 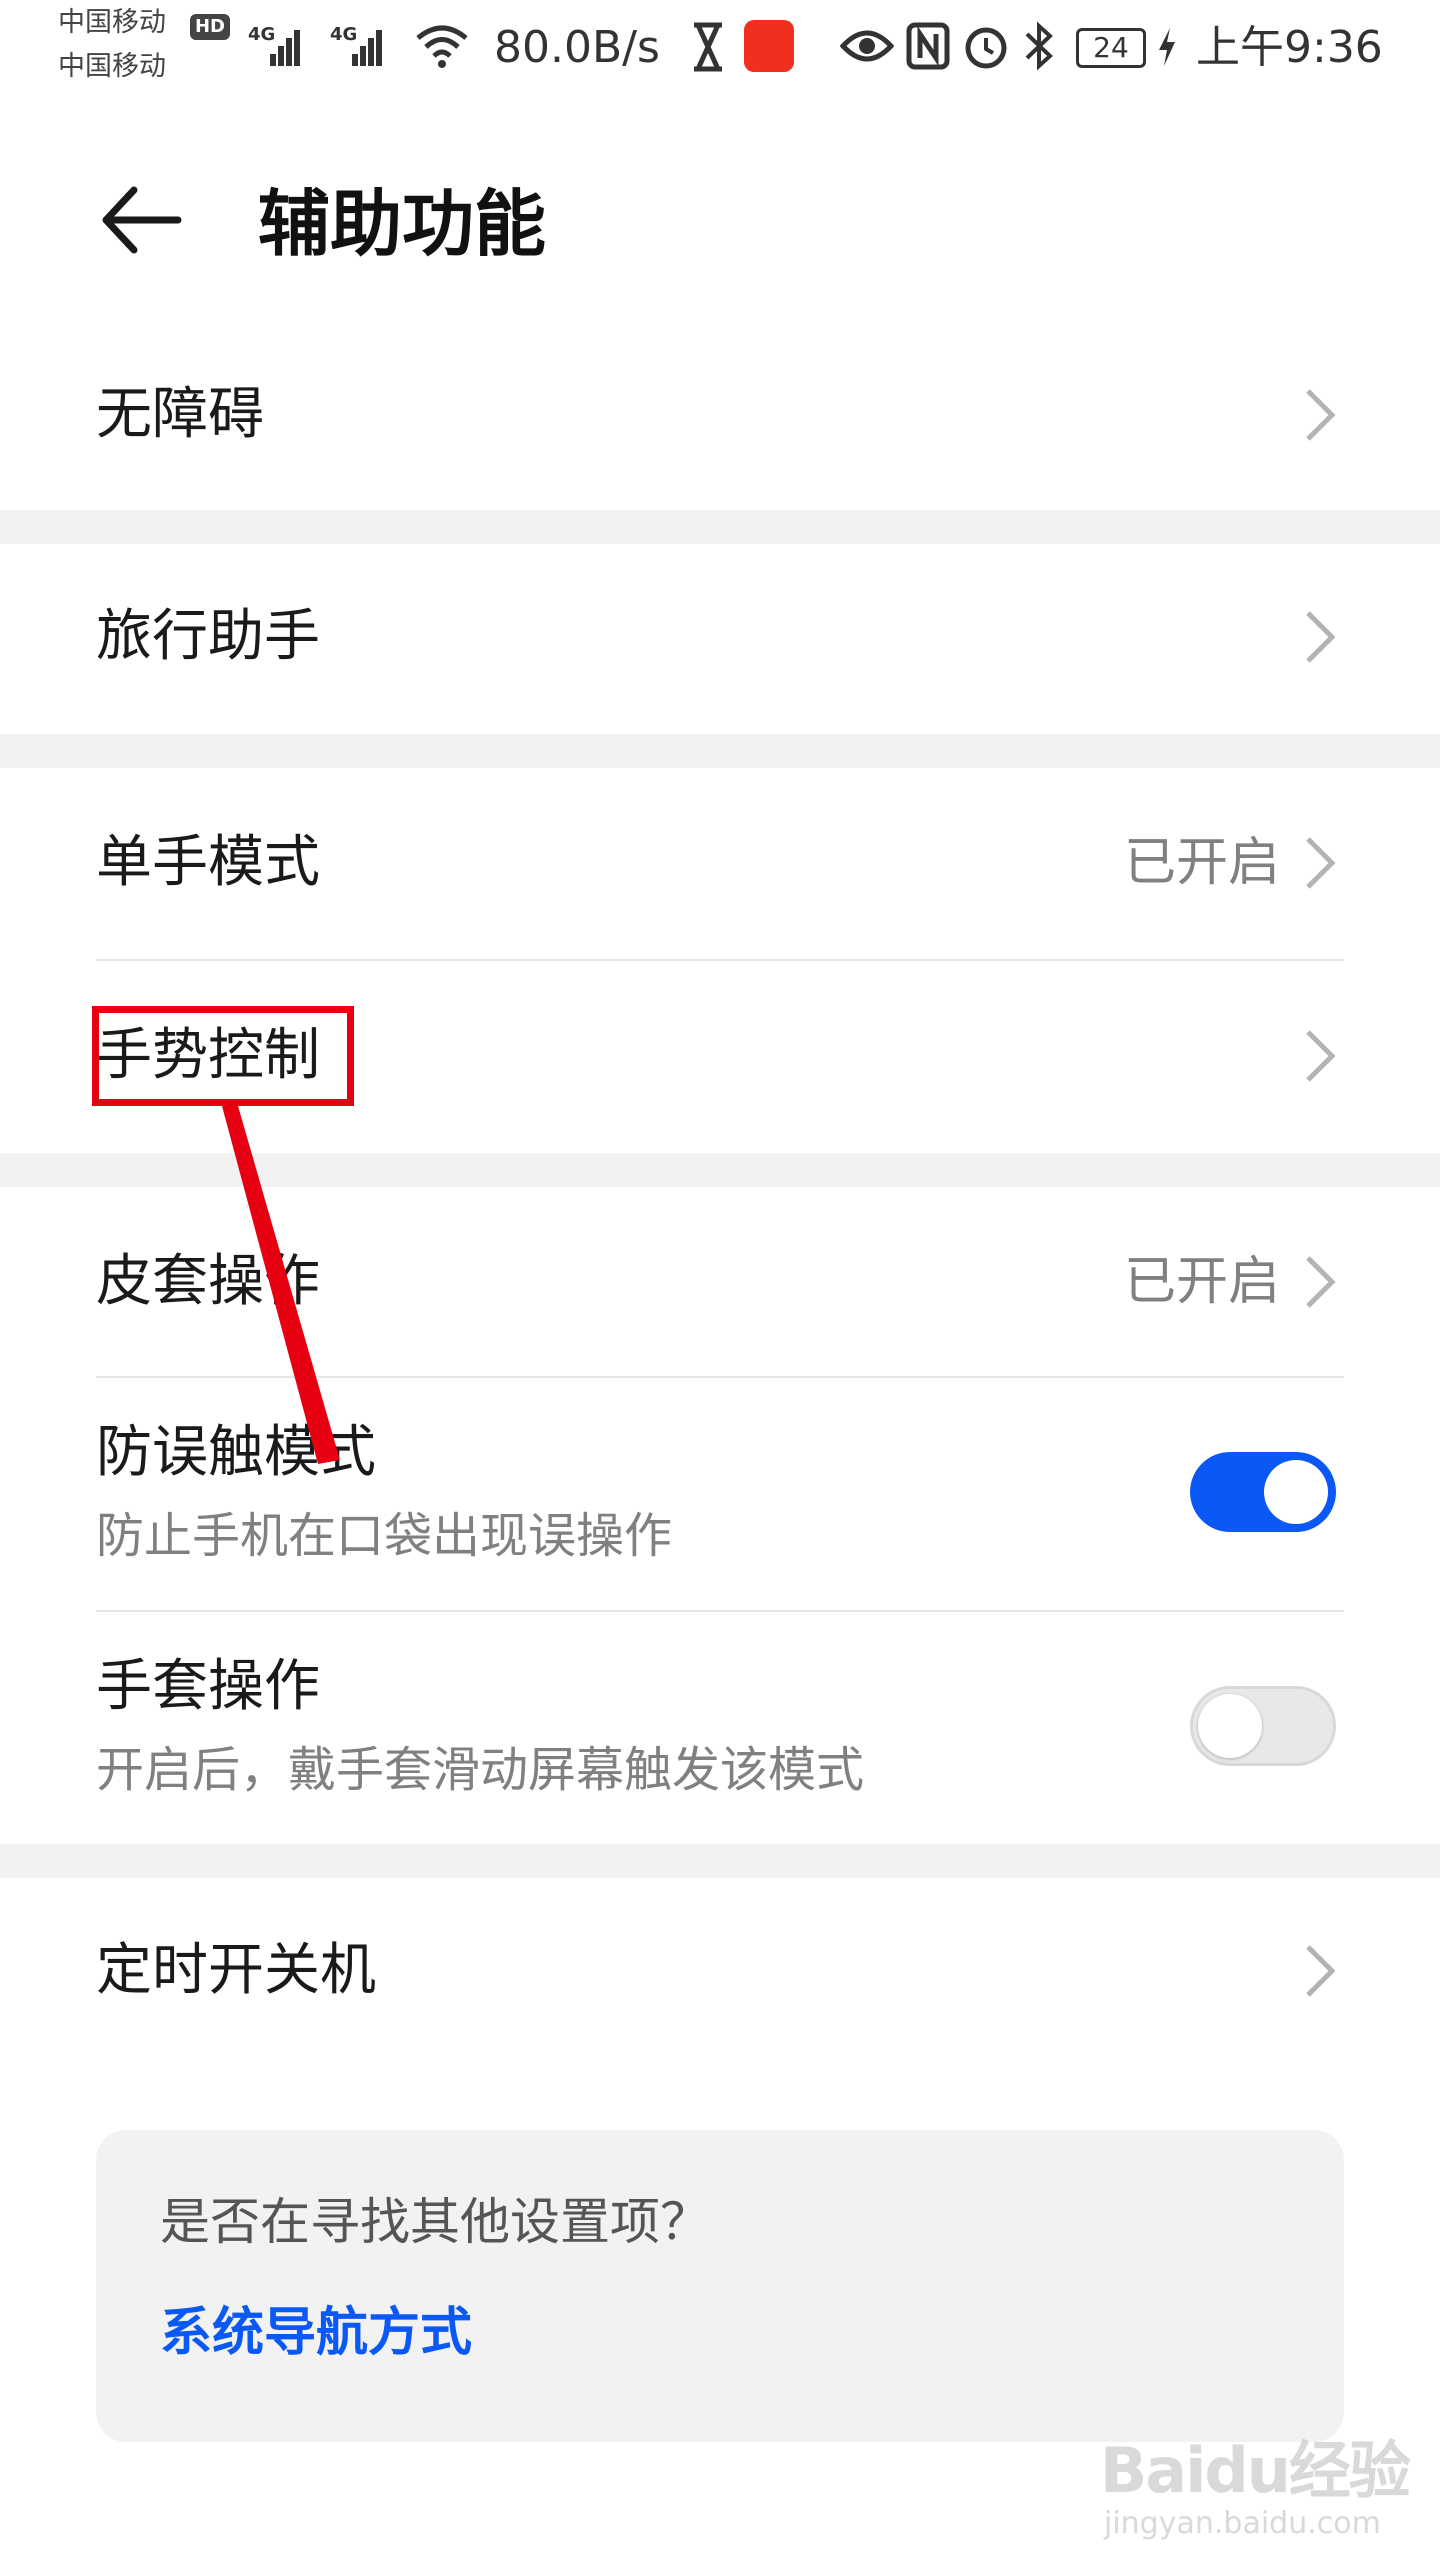 What do you see at coordinates (208, 636) in the screenshot?
I see `row-label: 旅行助手` at bounding box center [208, 636].